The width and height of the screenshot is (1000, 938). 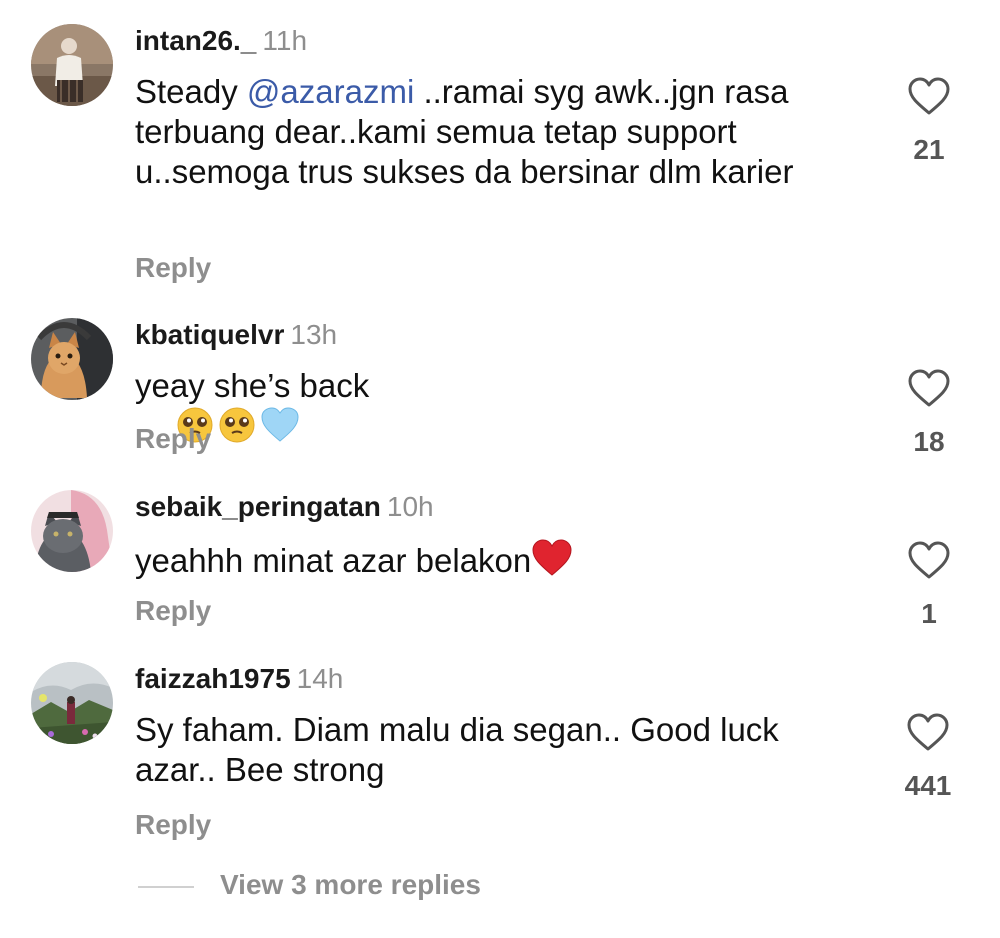 I want to click on comment-header: faizzah1975 14h, so click(x=239, y=679).